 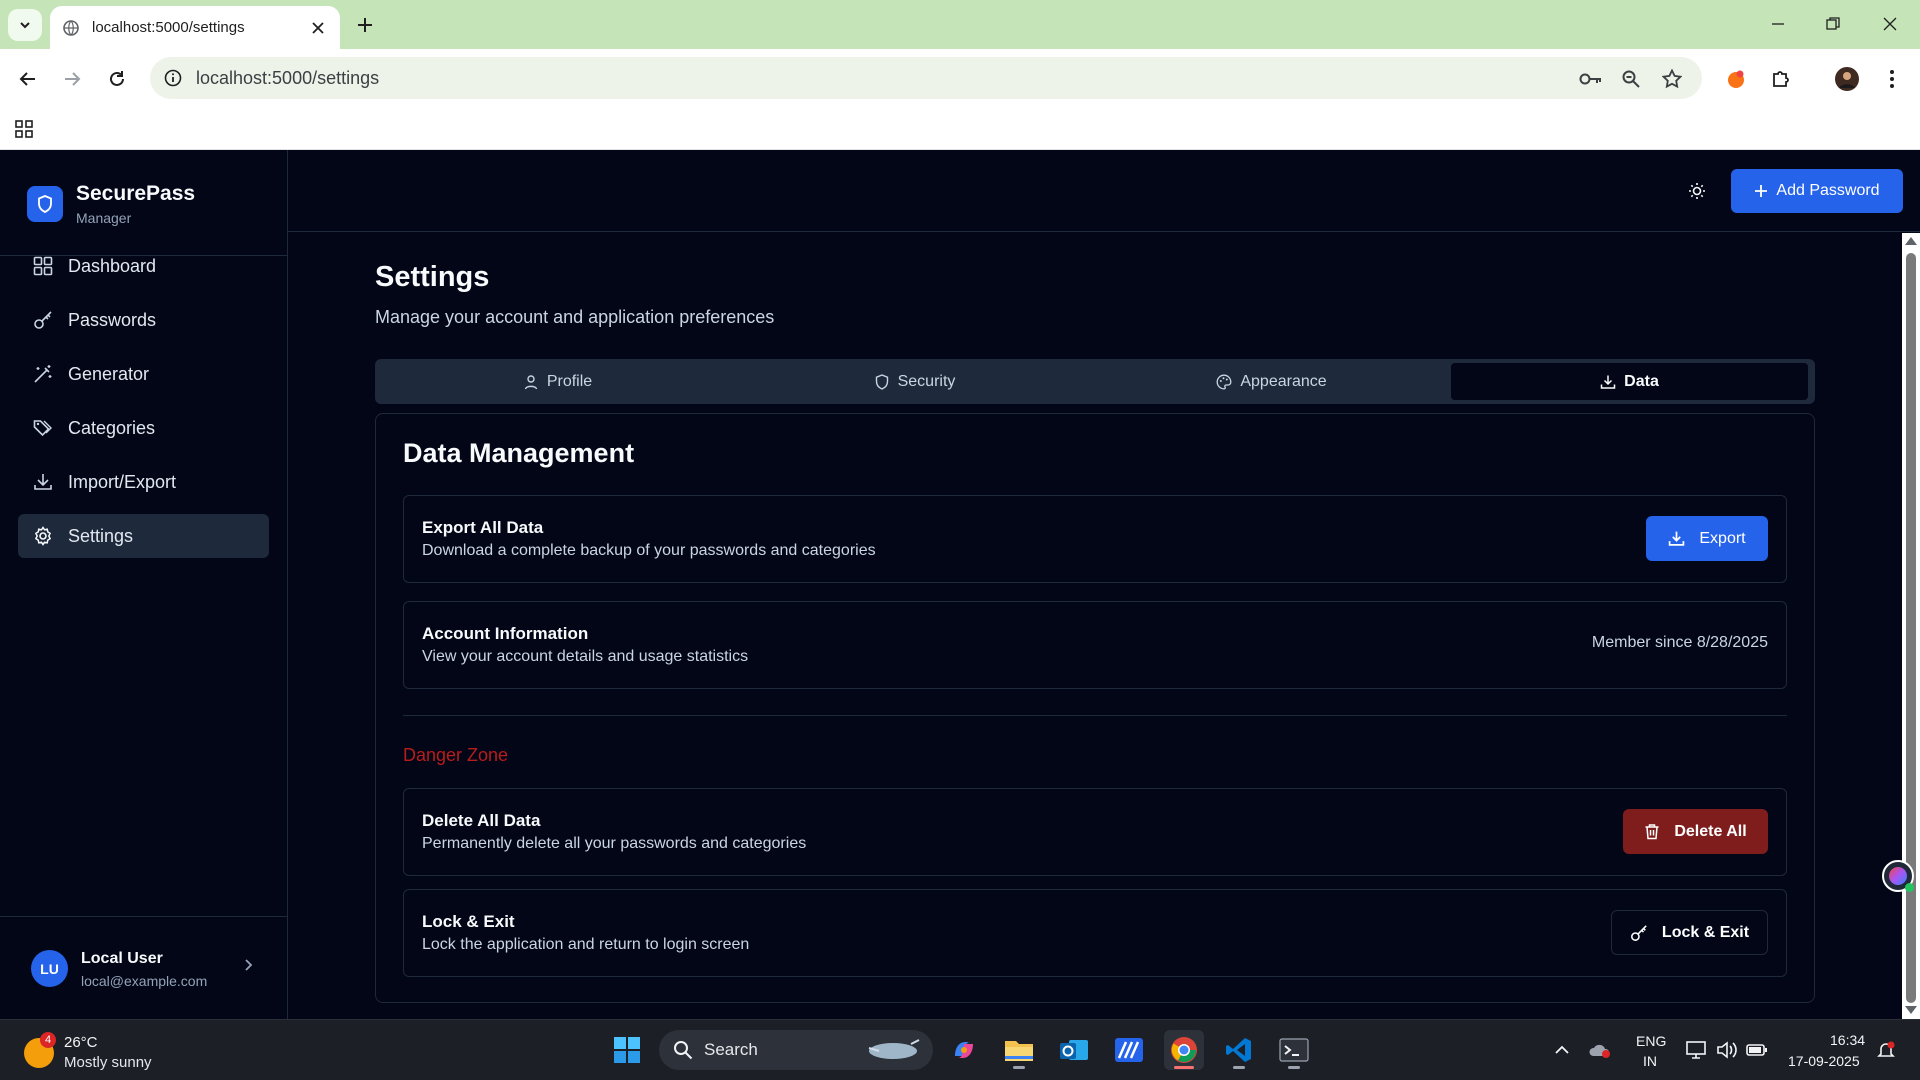 I want to click on bookmarks-bar, so click(x=960, y=129).